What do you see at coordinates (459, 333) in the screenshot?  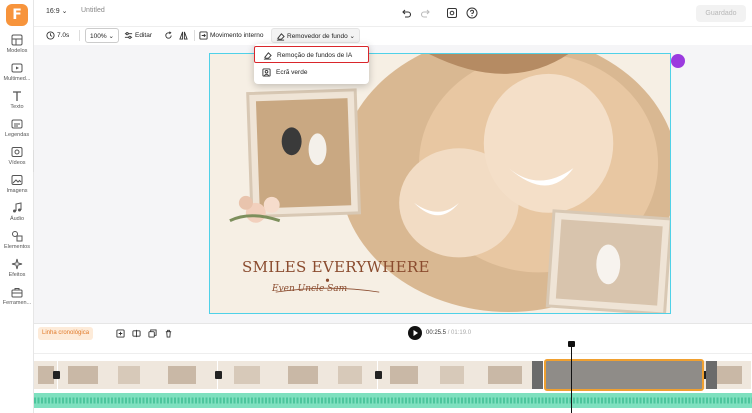 I see `total-time: / 01:19.0` at bounding box center [459, 333].